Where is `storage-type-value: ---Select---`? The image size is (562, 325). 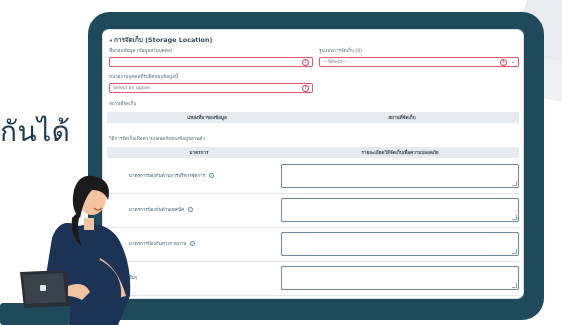
storage-type-value: ---Select--- is located at coordinates (335, 62).